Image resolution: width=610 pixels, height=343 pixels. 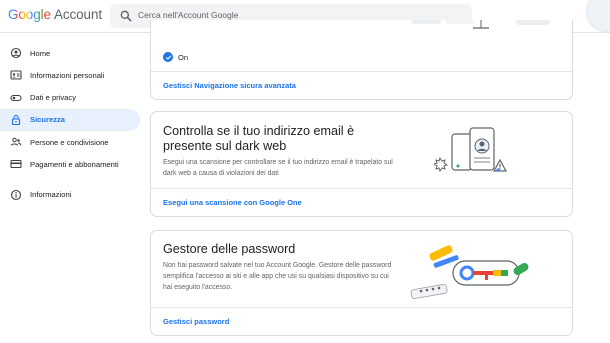 I want to click on sidebar-item-personal-info: Informazioni personali, so click(x=70, y=75).